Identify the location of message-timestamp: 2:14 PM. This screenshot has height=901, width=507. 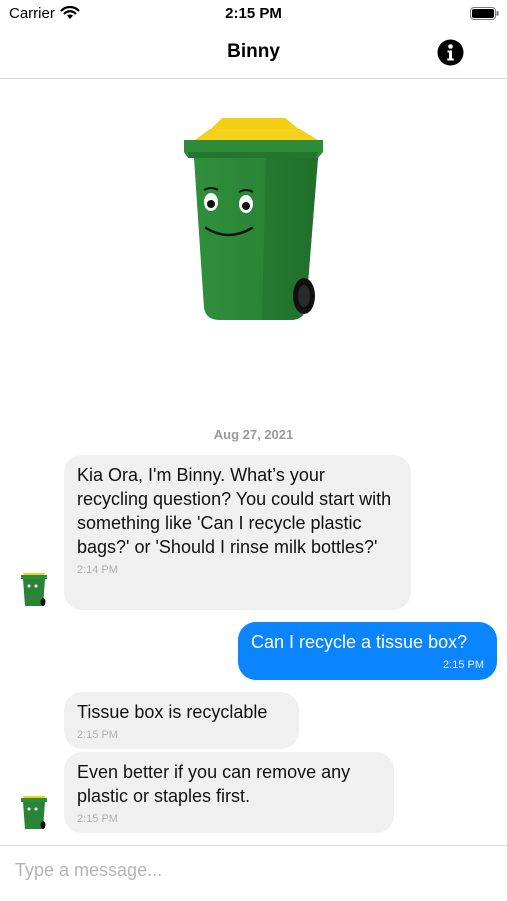
(97, 570).